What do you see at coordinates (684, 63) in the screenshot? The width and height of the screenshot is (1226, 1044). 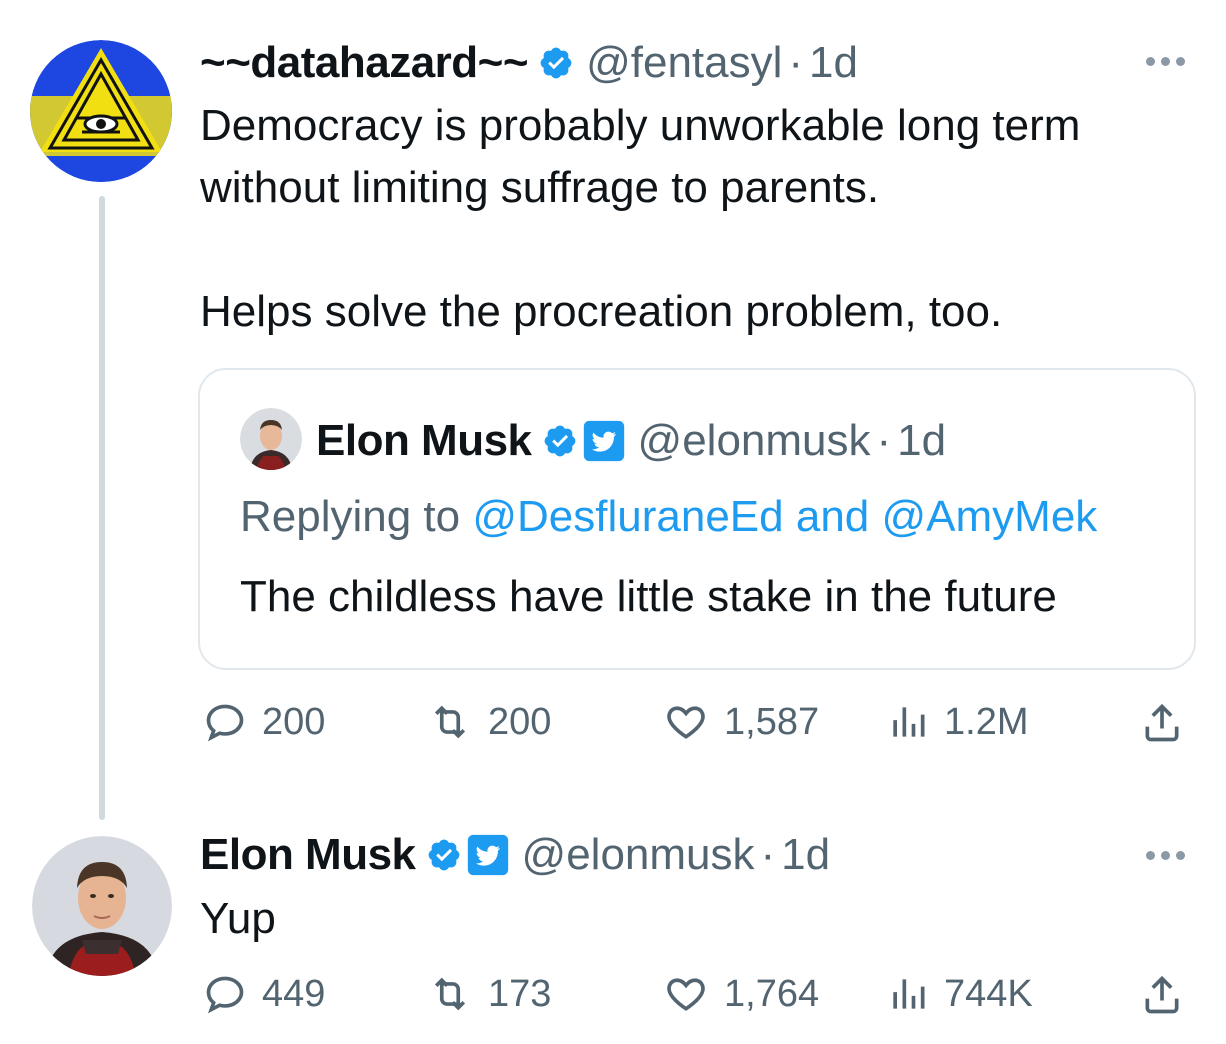 I see `handle: @fentasyl` at bounding box center [684, 63].